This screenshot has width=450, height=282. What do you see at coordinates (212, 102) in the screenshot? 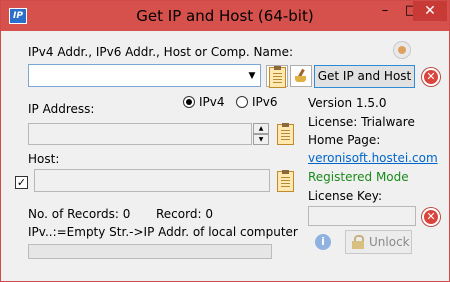
I see `ipv4-label: IPv4` at bounding box center [212, 102].